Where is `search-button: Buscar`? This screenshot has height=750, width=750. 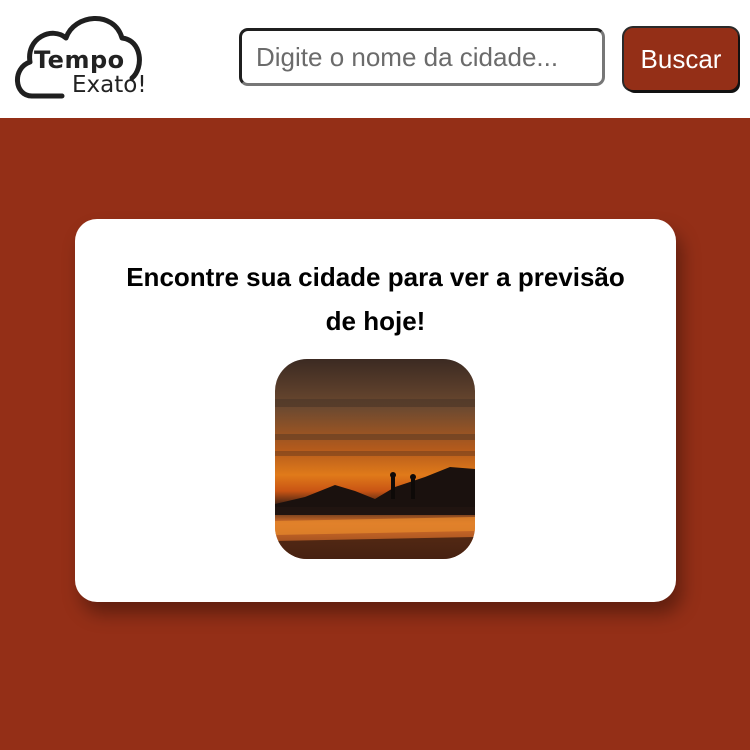
search-button: Buscar is located at coordinates (681, 59).